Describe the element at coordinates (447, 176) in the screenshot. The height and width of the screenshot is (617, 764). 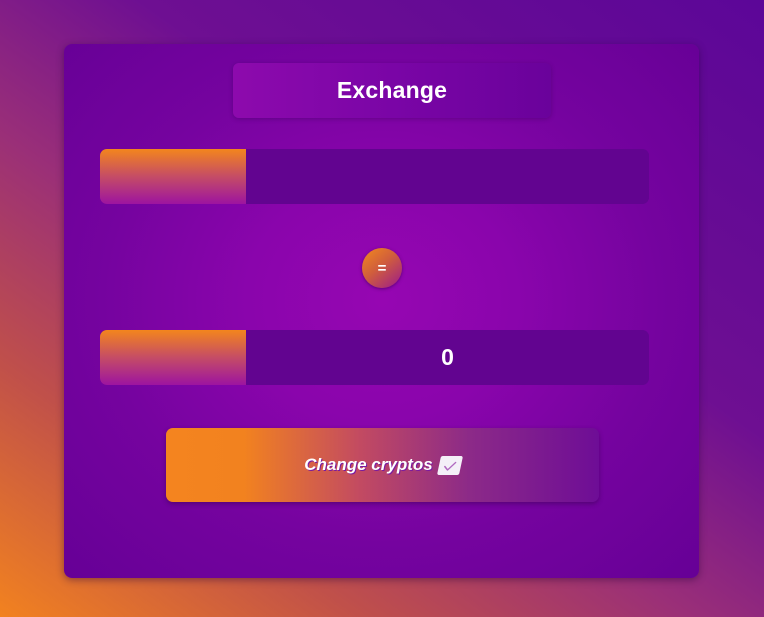
I see `from-amount-input` at that location.